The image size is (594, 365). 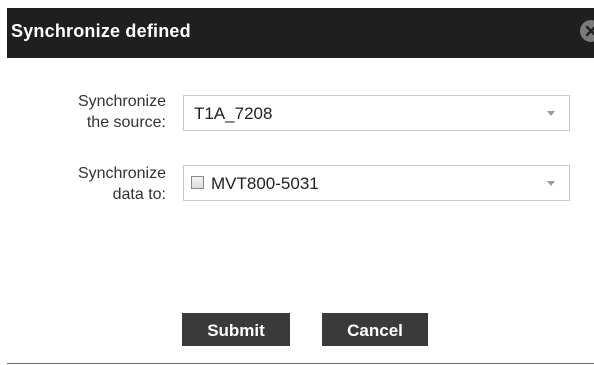 I want to click on source-label: Synchronize the source:, so click(x=122, y=112).